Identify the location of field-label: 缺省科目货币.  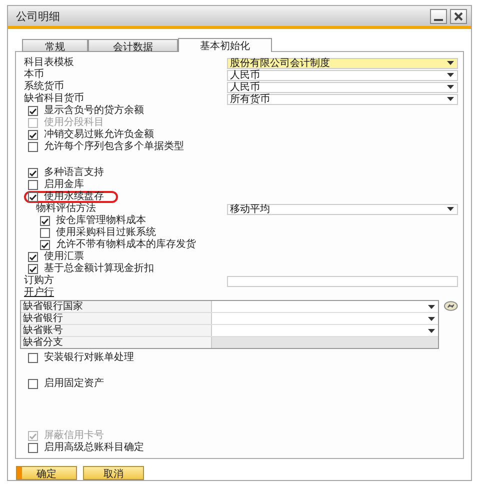
(54, 98).